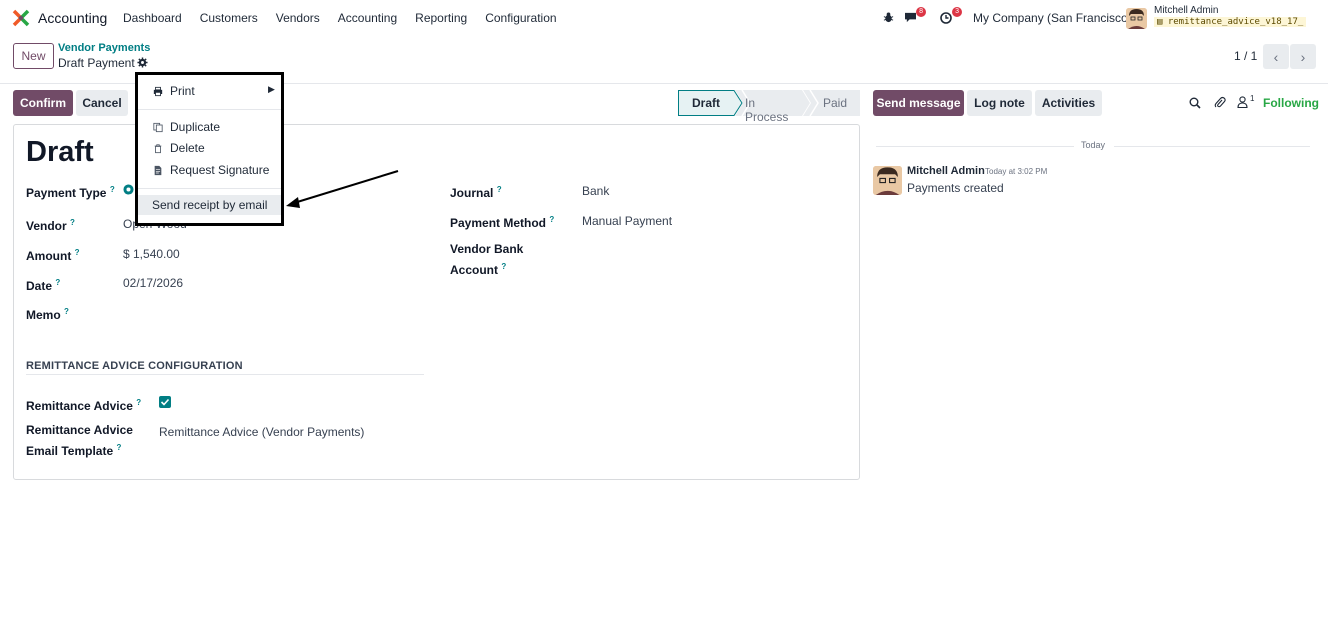  I want to click on menu-accounting: Accounting, so click(367, 18).